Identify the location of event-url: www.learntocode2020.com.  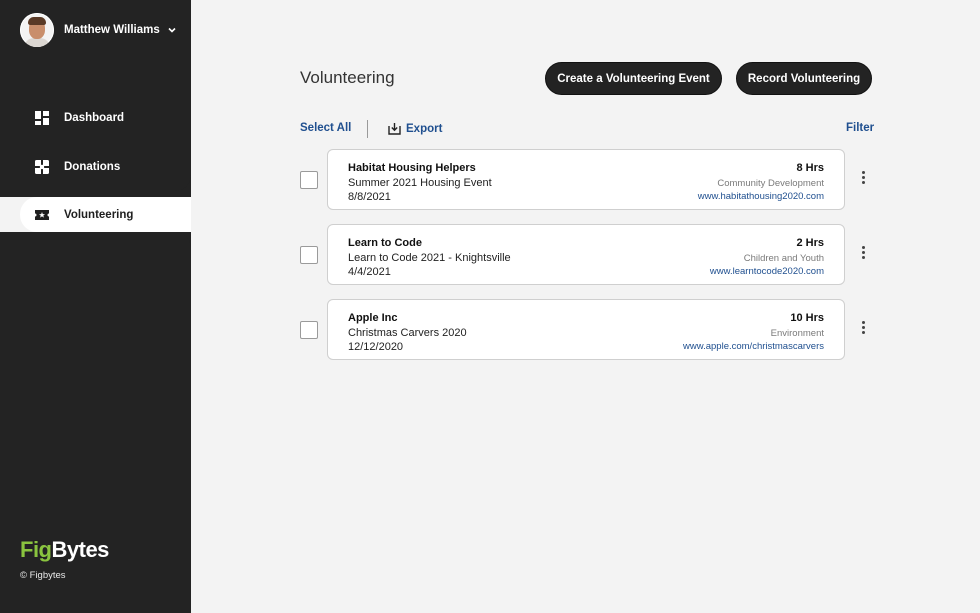
(767, 271).